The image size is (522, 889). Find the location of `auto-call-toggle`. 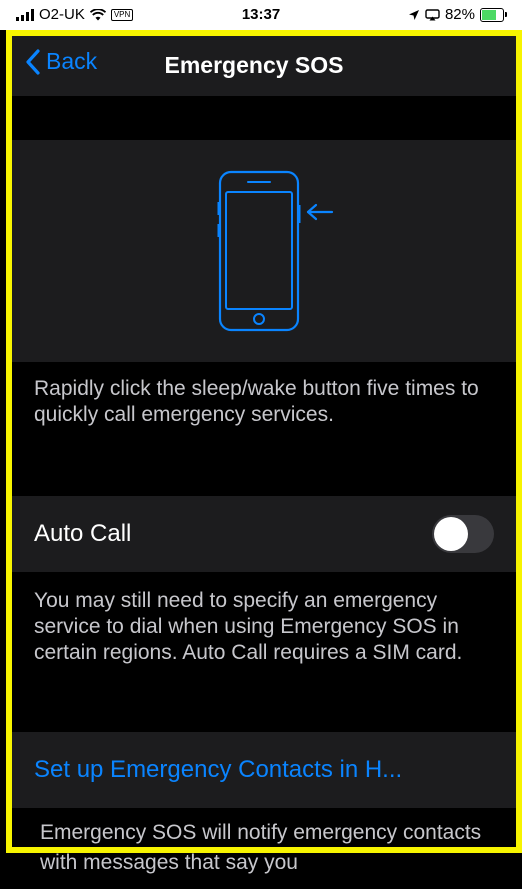

auto-call-toggle is located at coordinates (463, 534).